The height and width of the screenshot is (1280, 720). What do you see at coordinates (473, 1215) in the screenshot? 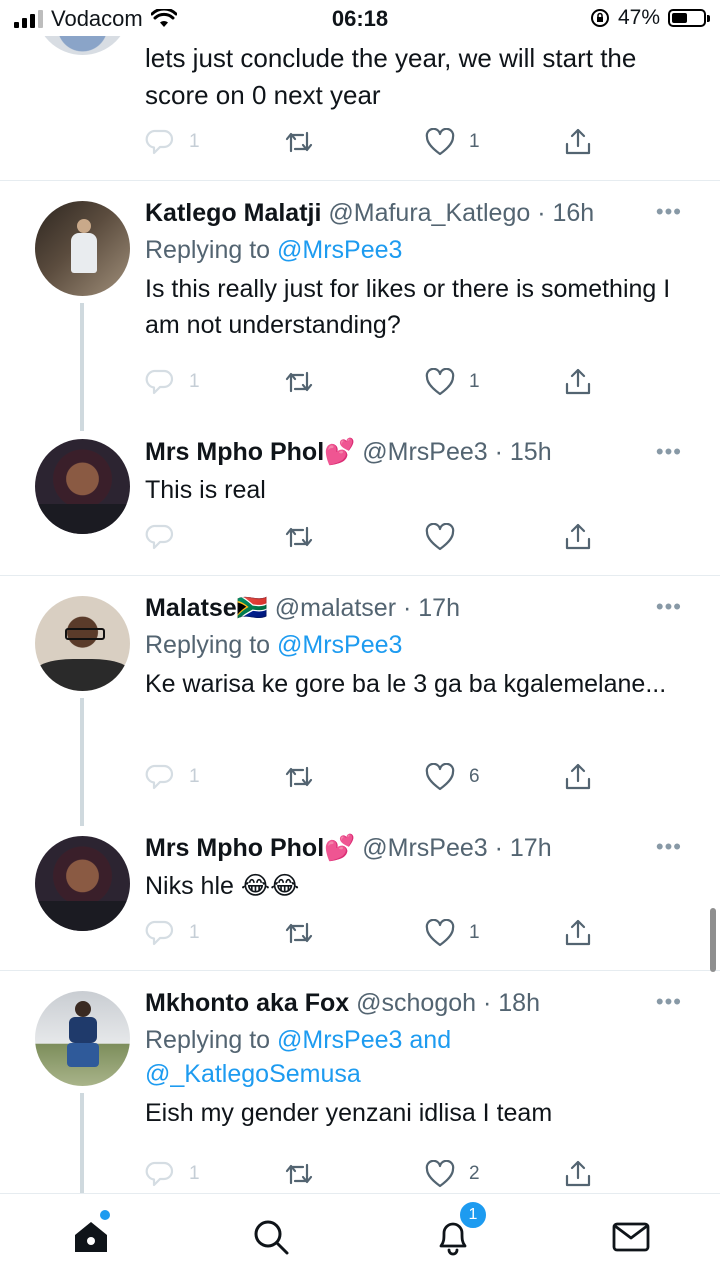
I see `notifications-badge: 1` at bounding box center [473, 1215].